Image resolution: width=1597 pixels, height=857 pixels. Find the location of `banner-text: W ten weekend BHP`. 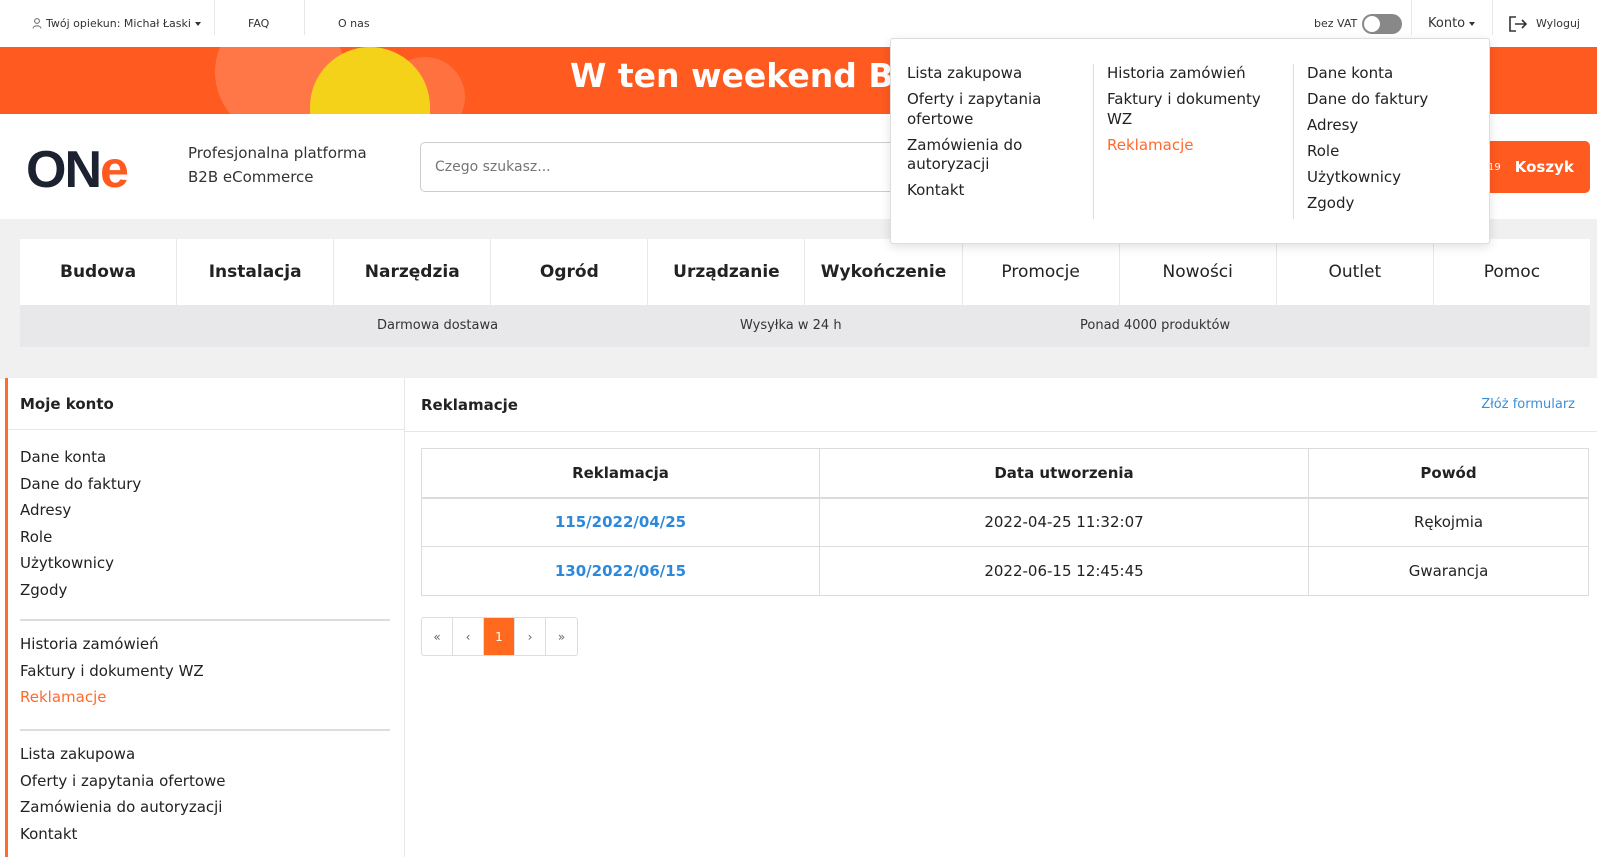

banner-text: W ten weekend BHP is located at coordinates (758, 75).